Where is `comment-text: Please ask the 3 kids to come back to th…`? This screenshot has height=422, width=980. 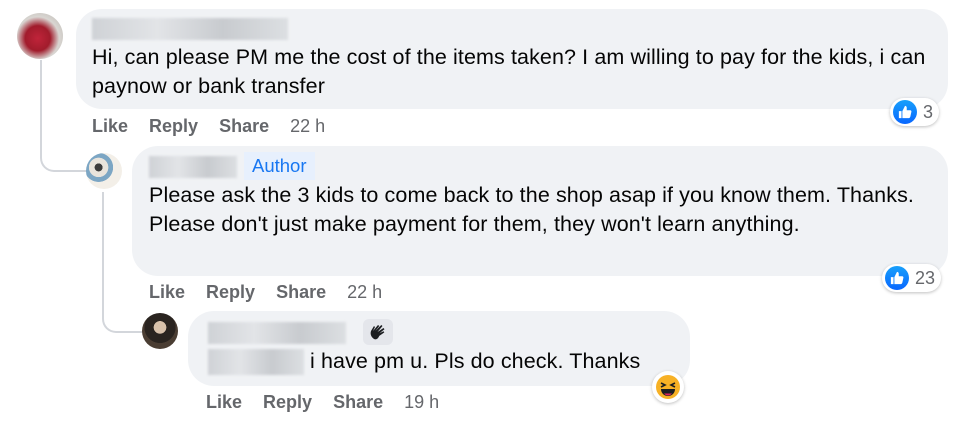 comment-text: Please ask the 3 kids to come back to th… is located at coordinates (531, 209).